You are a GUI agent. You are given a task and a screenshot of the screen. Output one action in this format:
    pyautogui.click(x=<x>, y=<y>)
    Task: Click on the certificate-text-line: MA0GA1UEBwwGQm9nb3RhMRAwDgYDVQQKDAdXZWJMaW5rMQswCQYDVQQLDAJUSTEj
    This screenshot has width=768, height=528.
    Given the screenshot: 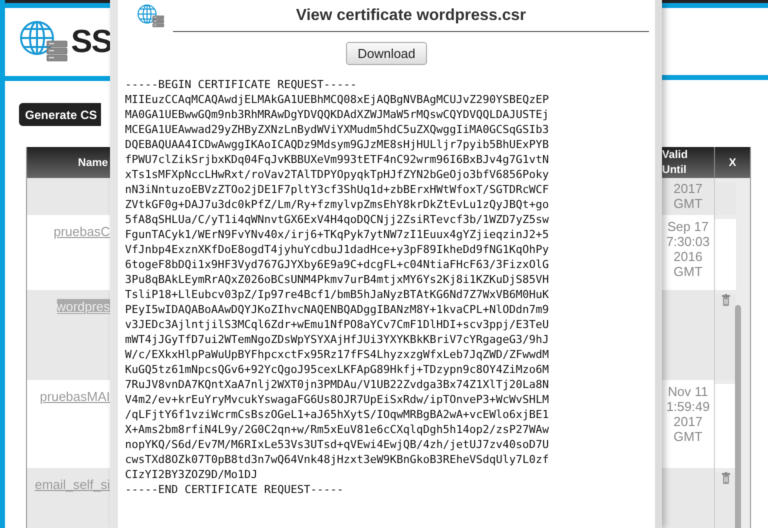 What is the action you would take?
    pyautogui.click(x=337, y=114)
    